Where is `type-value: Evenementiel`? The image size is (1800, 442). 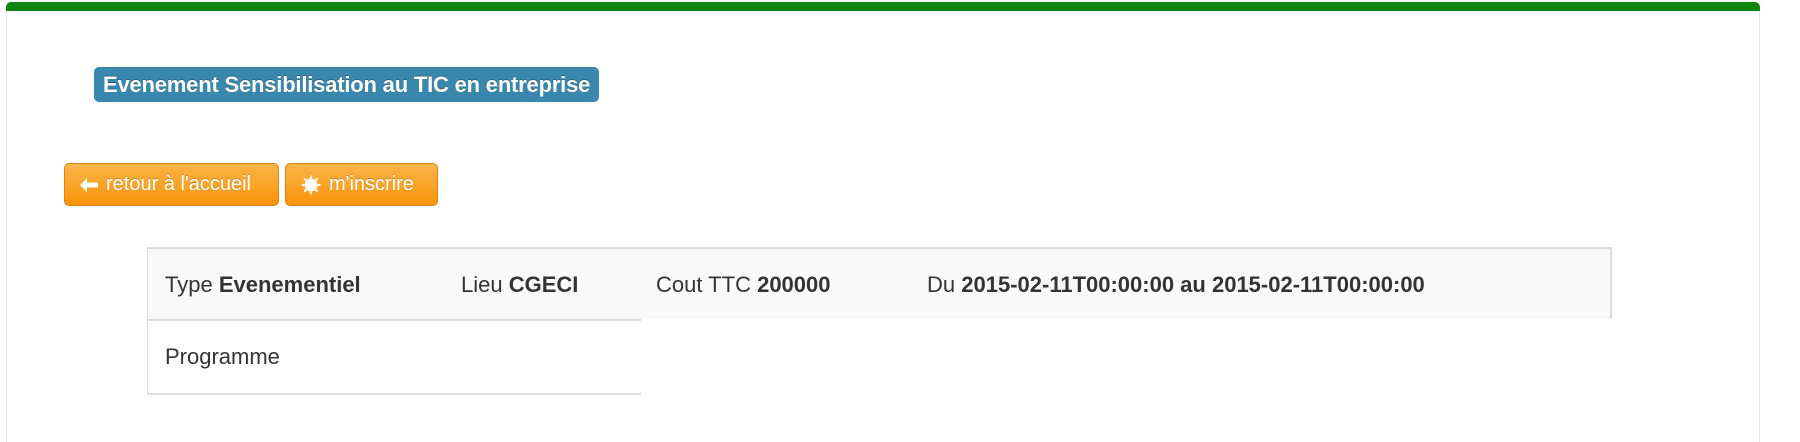
type-value: Evenementiel is located at coordinates (289, 284).